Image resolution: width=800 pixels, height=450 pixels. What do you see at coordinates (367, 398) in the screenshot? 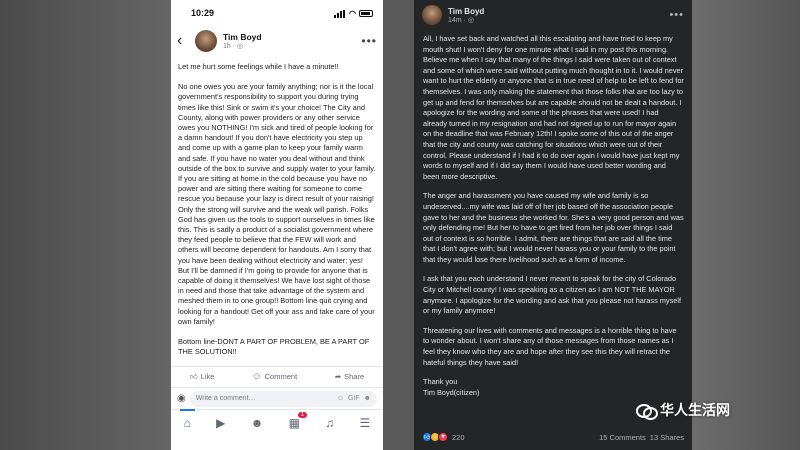
I see `sticker-icon: ☻` at bounding box center [367, 398].